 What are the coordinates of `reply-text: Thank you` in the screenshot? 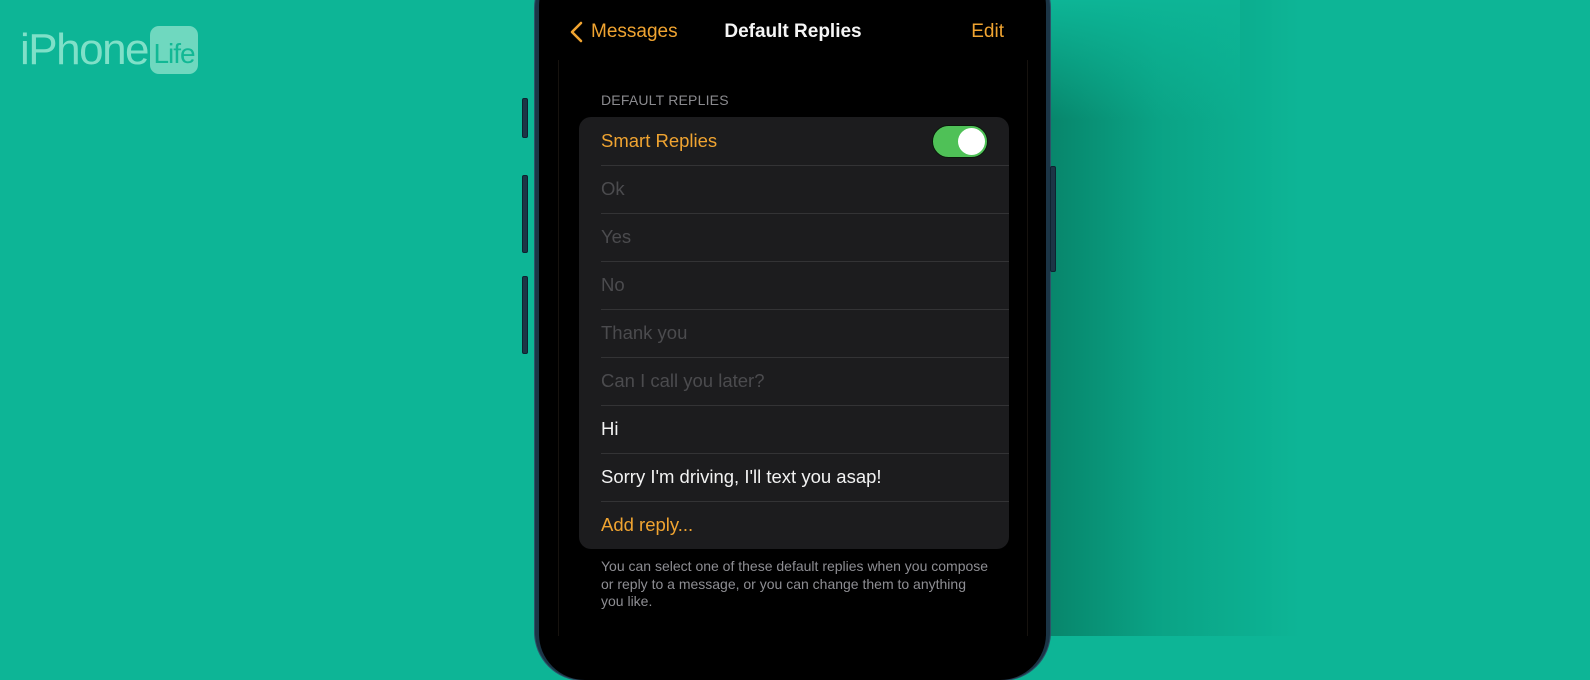 It's located at (644, 332).